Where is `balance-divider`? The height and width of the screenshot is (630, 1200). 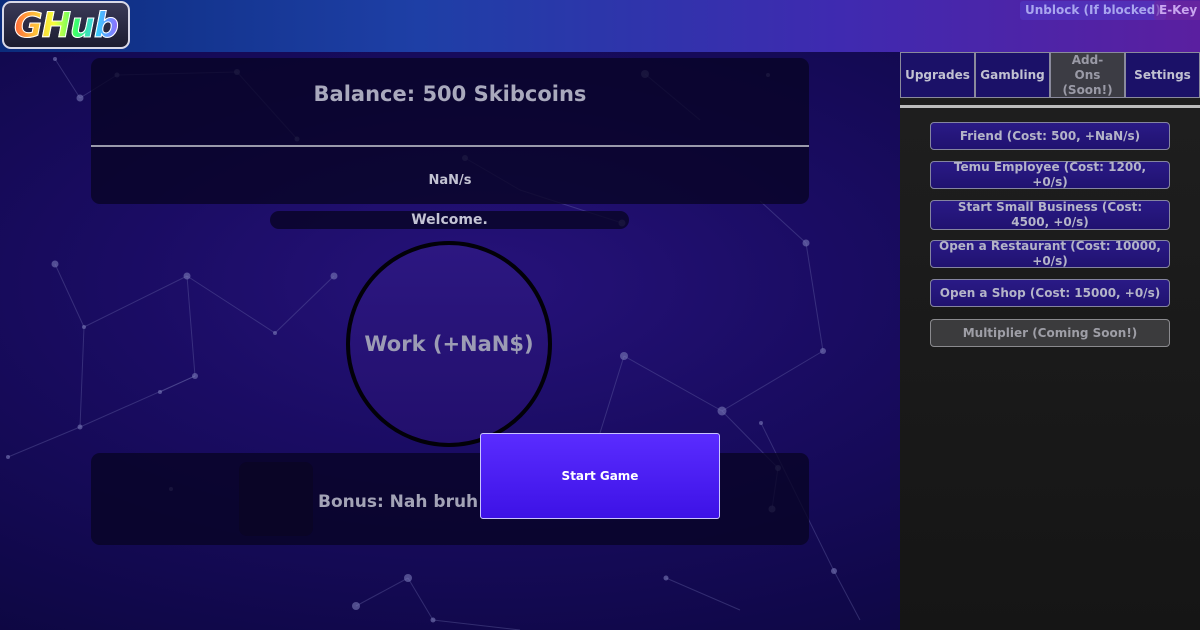
balance-divider is located at coordinates (450, 146).